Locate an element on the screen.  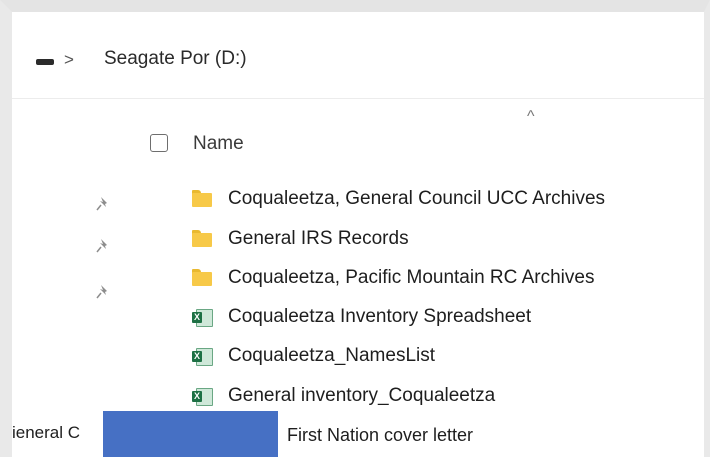
file-name: Coqualeetza_NamesList is located at coordinates (332, 355).